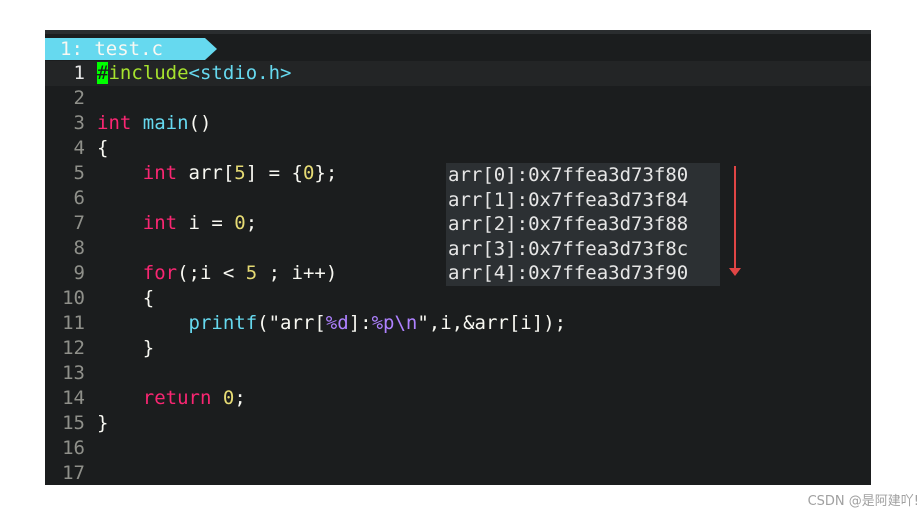 Image resolution: width=923 pixels, height=515 pixels. Describe the element at coordinates (73, 423) in the screenshot. I see `line-number: 15` at that location.